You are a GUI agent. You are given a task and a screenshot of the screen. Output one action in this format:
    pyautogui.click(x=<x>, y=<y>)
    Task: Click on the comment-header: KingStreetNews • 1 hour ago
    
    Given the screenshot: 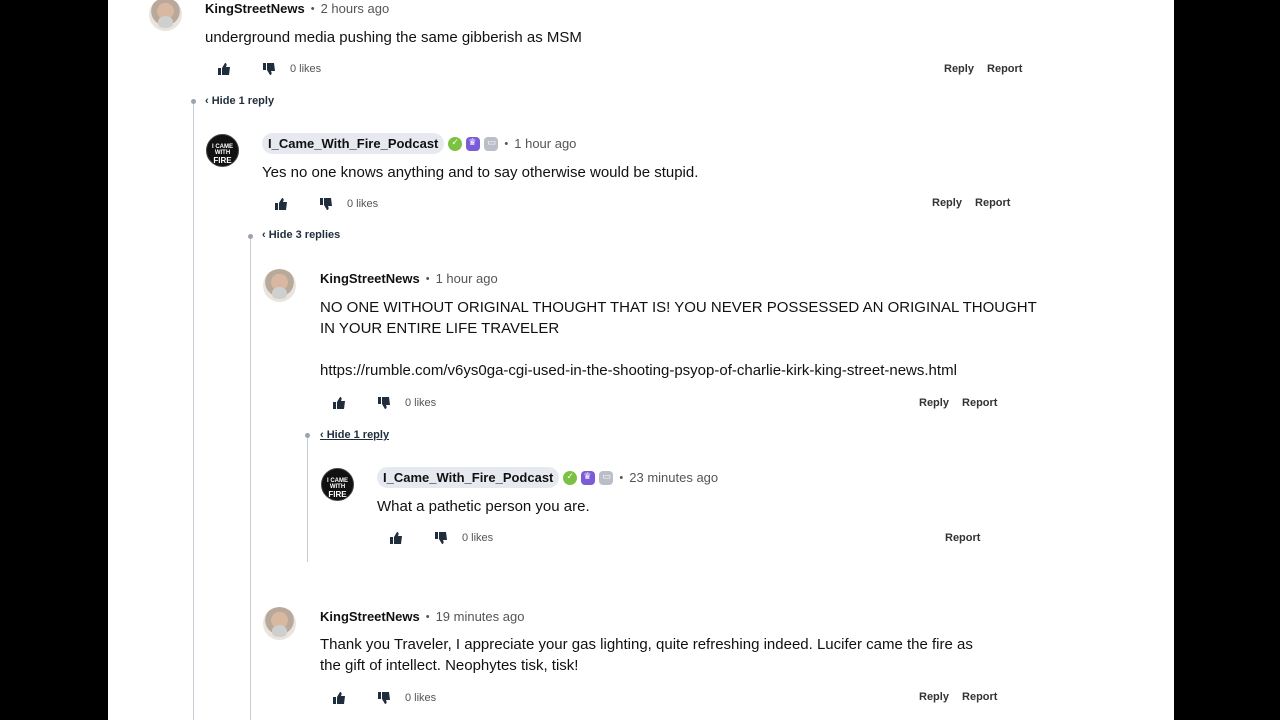 What is the action you would take?
    pyautogui.click(x=409, y=278)
    